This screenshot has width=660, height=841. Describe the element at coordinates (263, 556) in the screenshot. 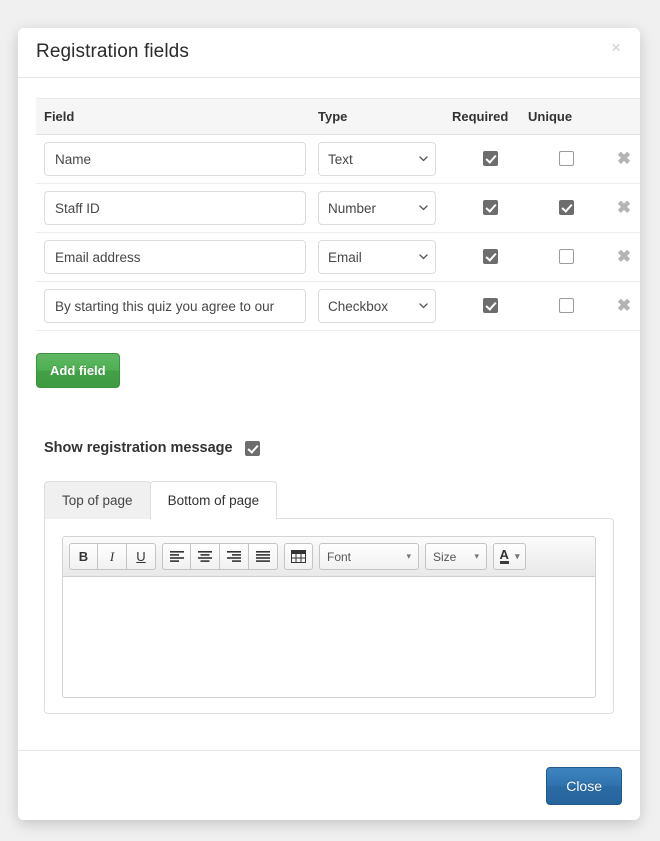

I see `align-justify-icon` at that location.